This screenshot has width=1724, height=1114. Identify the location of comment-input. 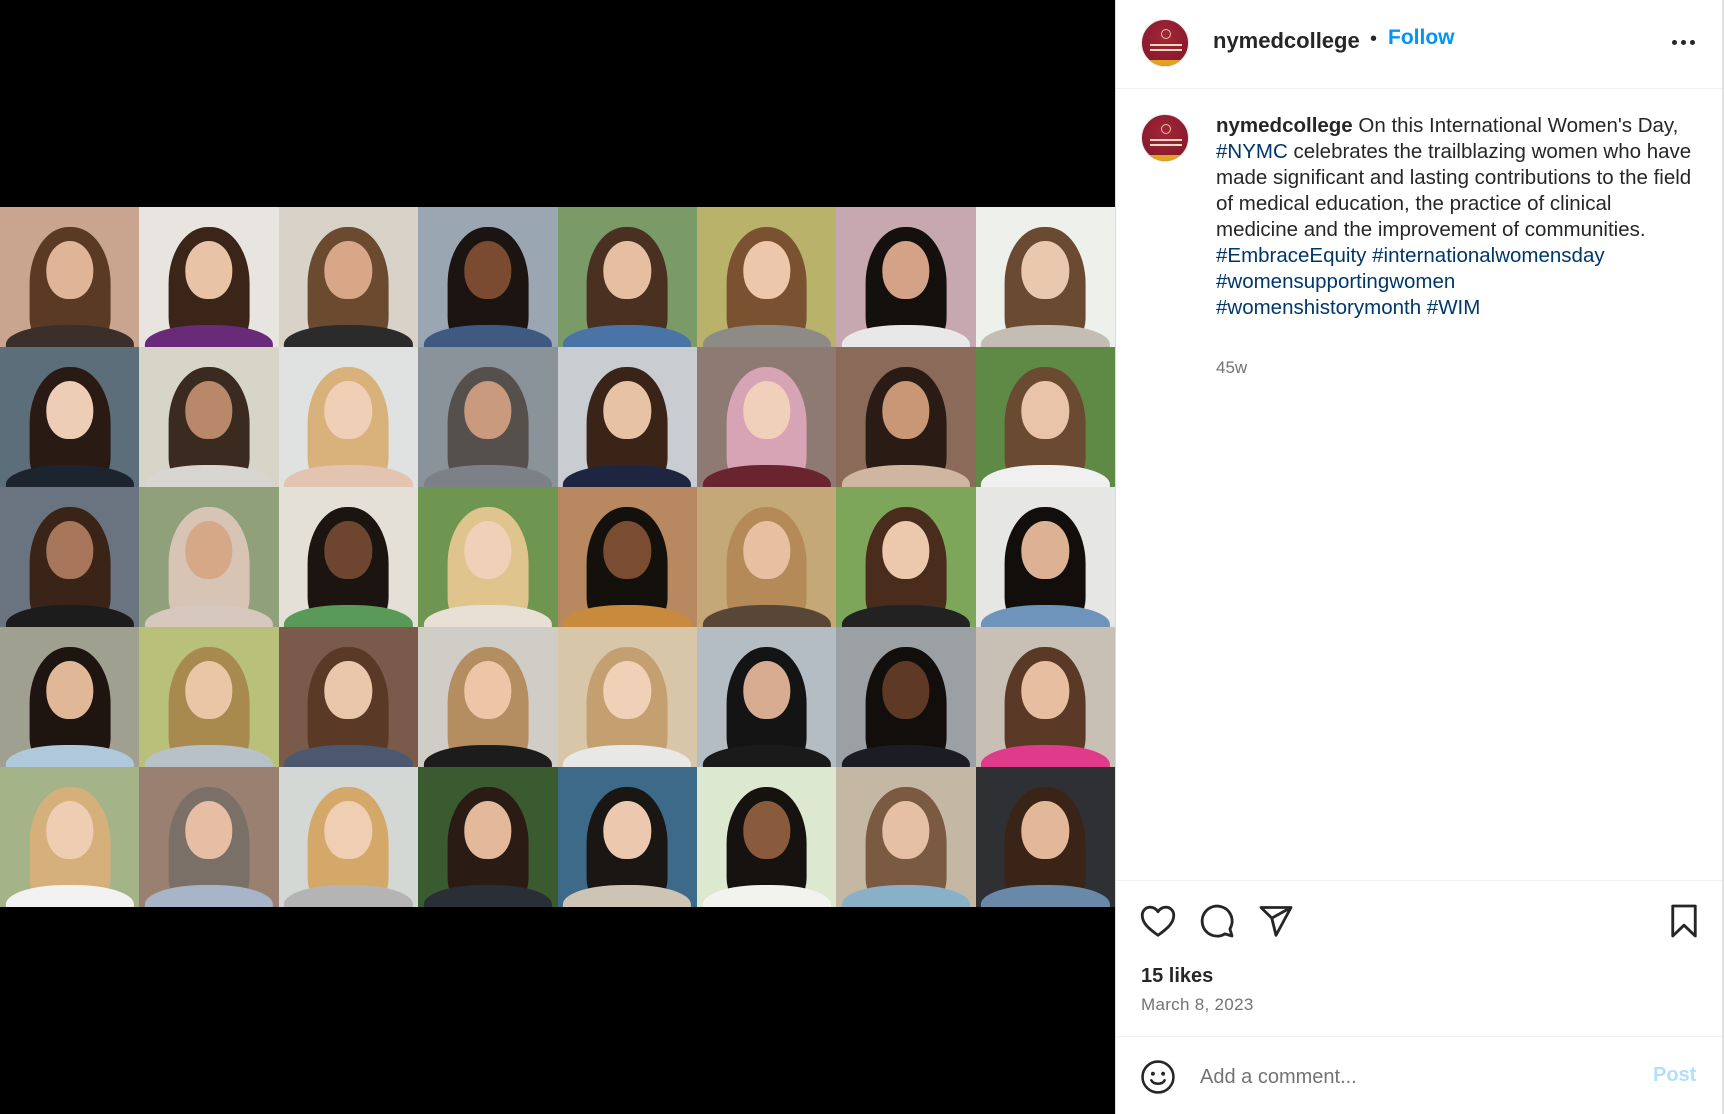
(1400, 1077).